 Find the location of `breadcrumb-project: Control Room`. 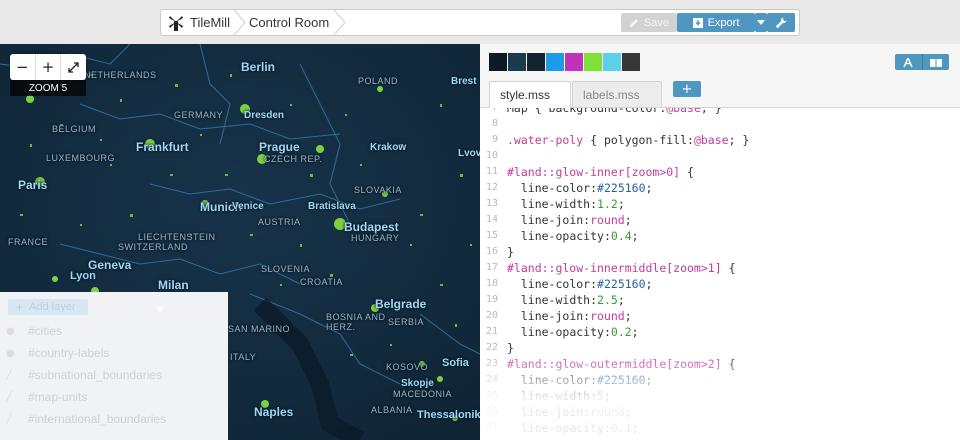

breadcrumb-project: Control Room is located at coordinates (289, 22).